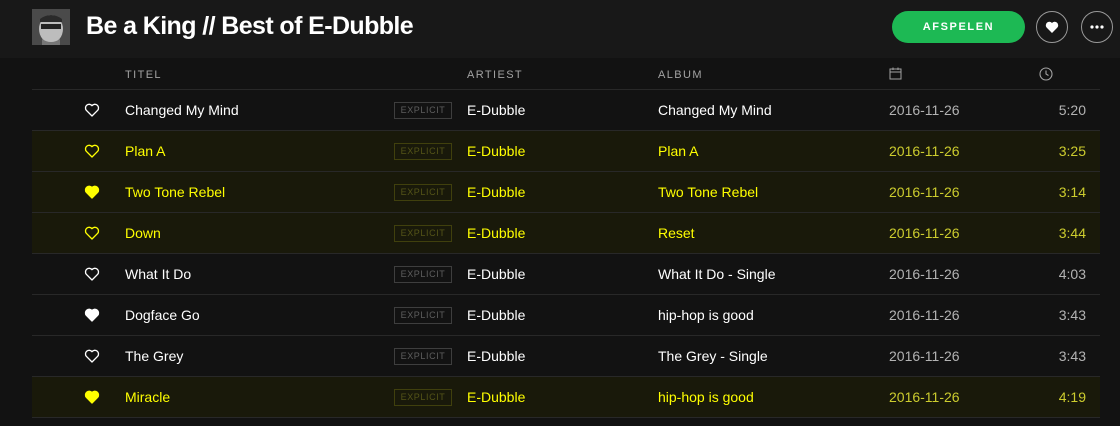 The height and width of the screenshot is (426, 1120). I want to click on calendar-icon, so click(895, 75).